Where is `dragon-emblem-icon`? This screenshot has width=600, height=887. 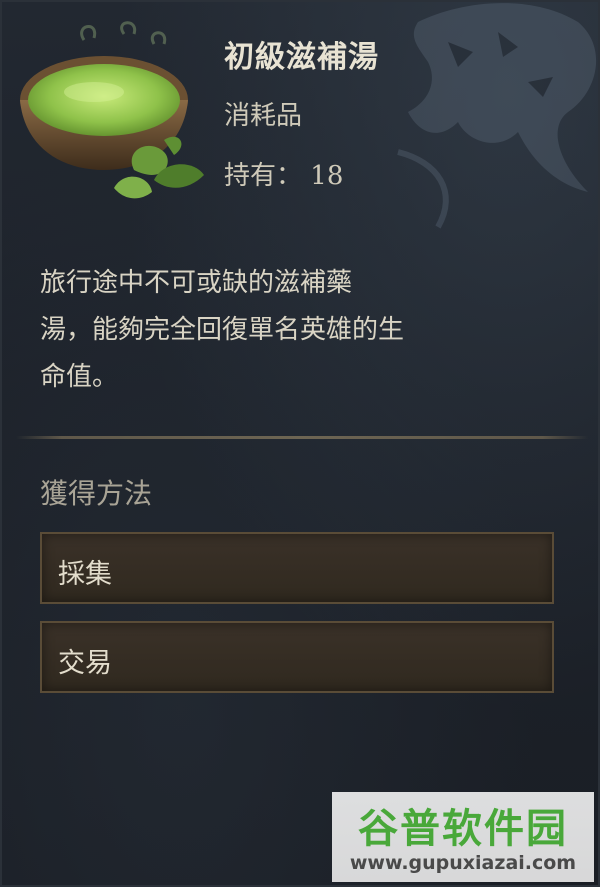 dragon-emblem-icon is located at coordinates (497, 116).